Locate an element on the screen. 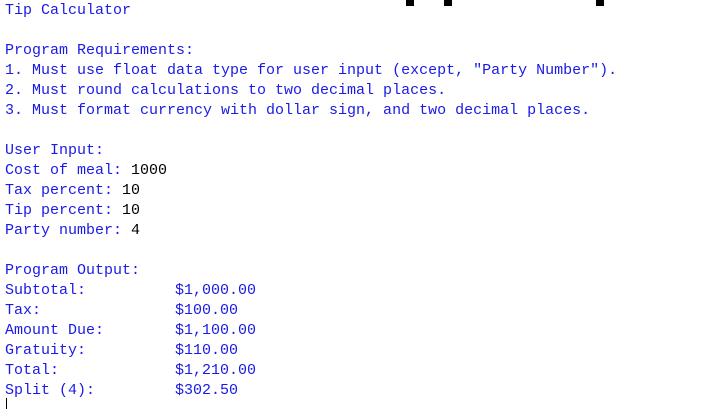 Image resolution: width=701 pixels, height=410 pixels. output-value: $302.50 is located at coordinates (207, 390).